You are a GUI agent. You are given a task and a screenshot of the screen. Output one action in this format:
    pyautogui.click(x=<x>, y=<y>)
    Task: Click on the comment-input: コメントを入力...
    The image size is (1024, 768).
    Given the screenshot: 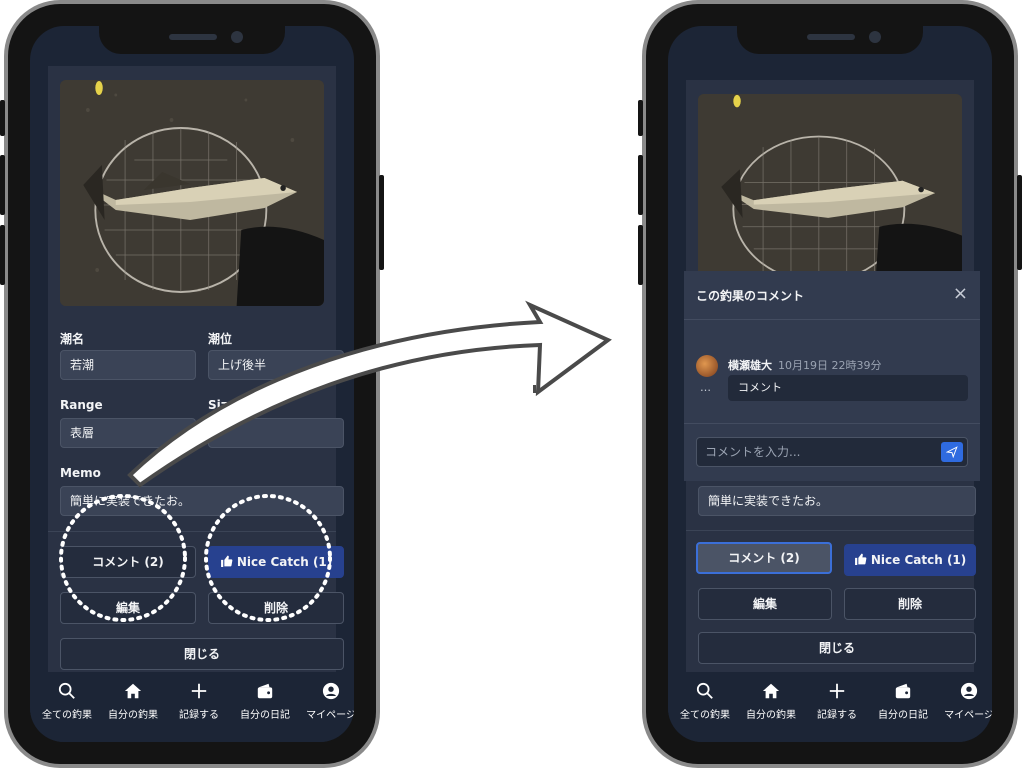 What is the action you would take?
    pyautogui.click(x=832, y=452)
    